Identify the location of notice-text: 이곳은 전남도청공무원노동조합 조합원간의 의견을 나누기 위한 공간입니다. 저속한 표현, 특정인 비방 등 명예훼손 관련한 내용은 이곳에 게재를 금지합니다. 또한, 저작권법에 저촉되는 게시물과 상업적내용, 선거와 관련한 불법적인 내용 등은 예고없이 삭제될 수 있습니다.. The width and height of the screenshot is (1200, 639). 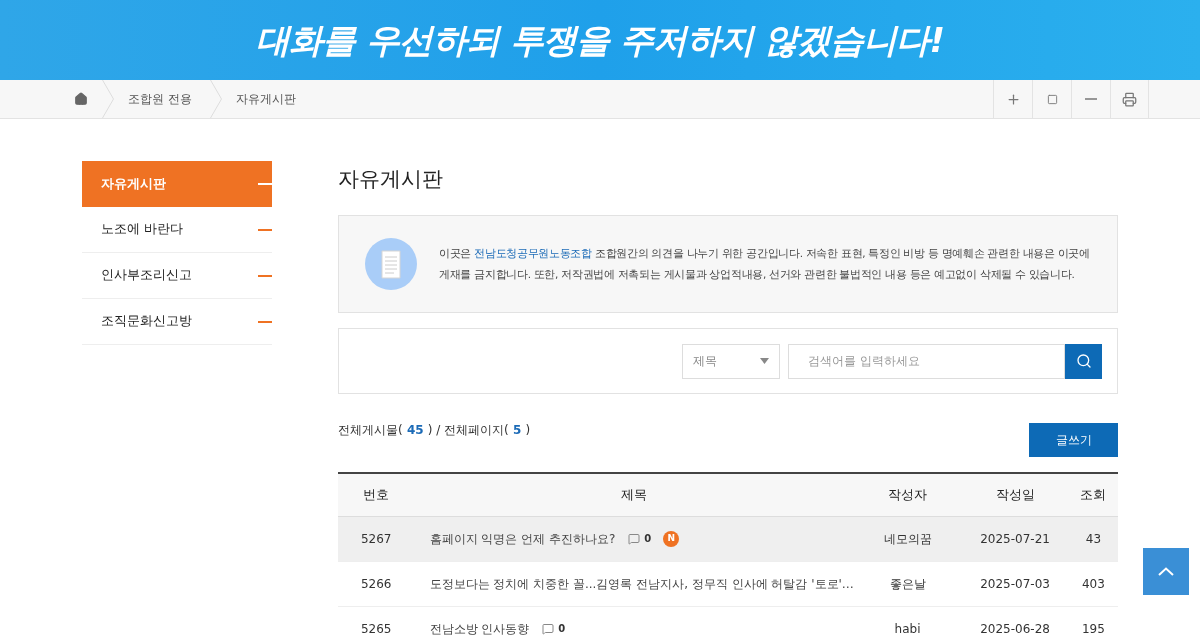
(765, 264).